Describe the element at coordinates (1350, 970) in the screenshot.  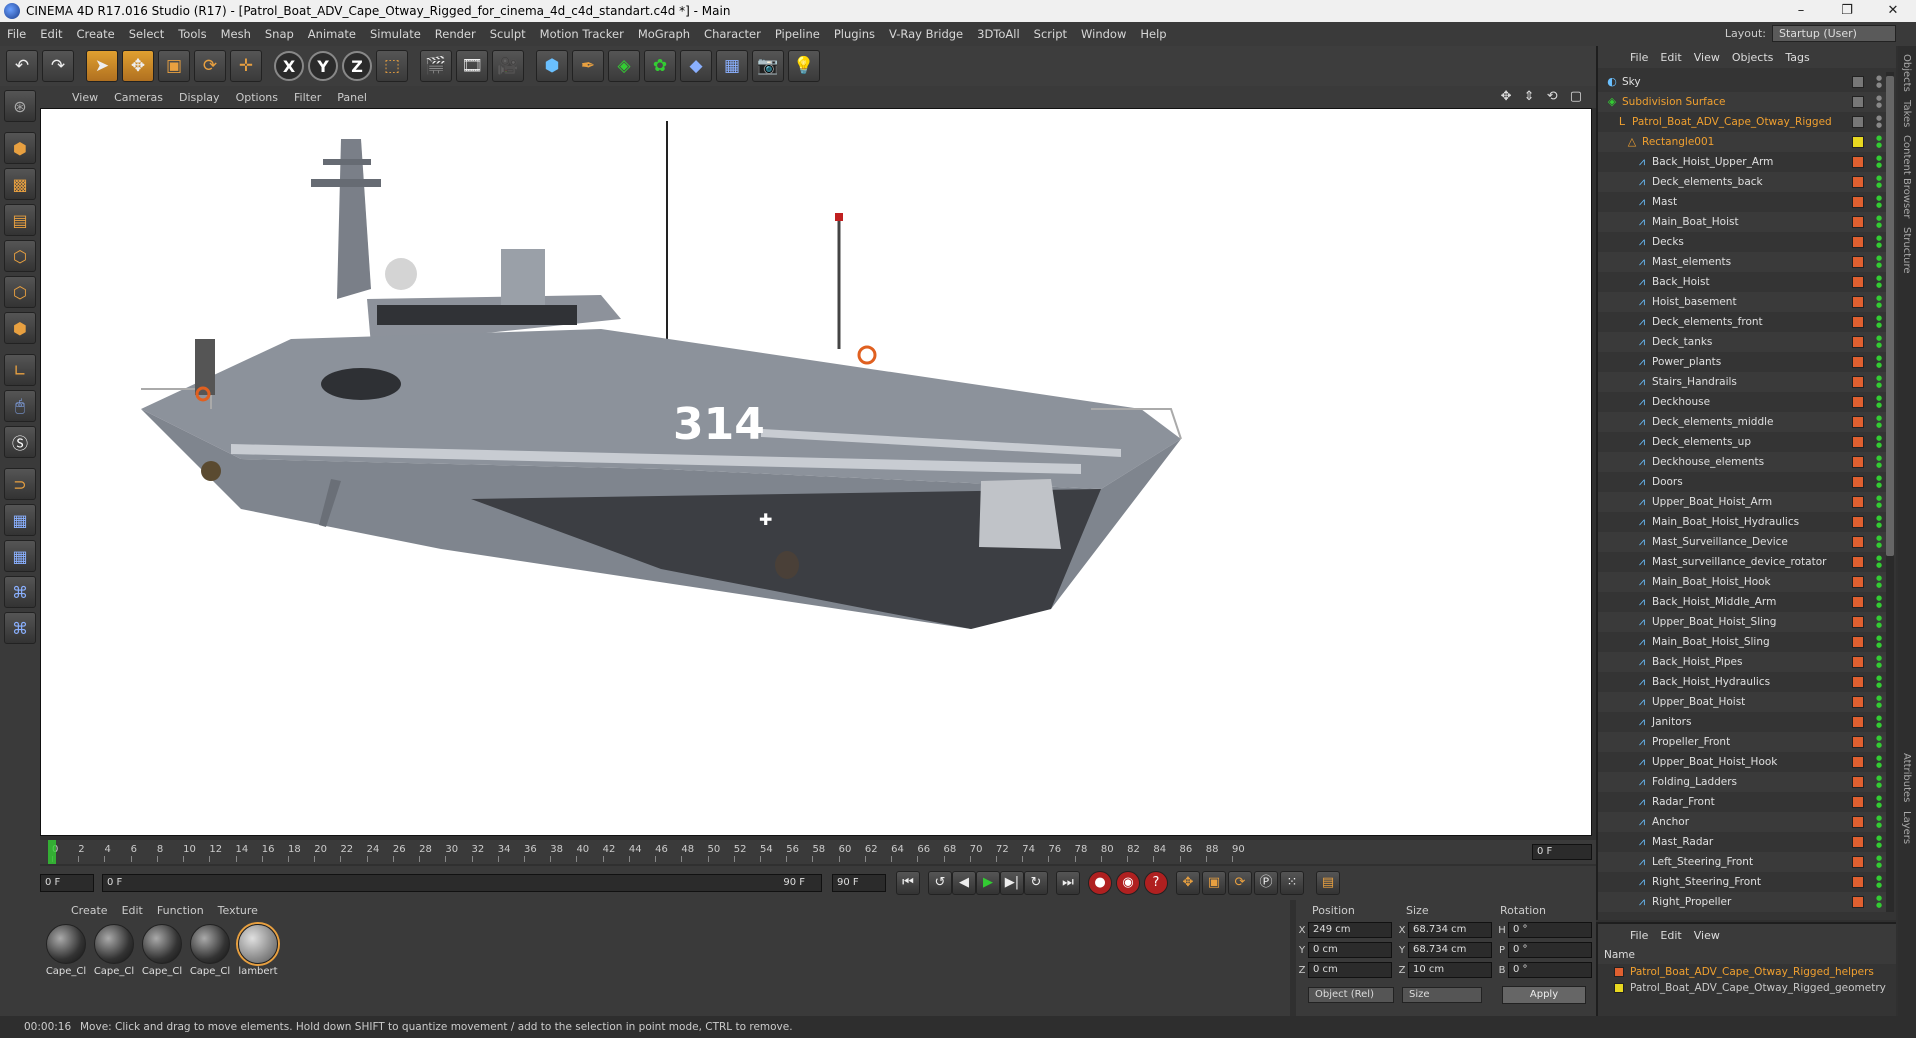
I see `position-field: 0 cm` at that location.